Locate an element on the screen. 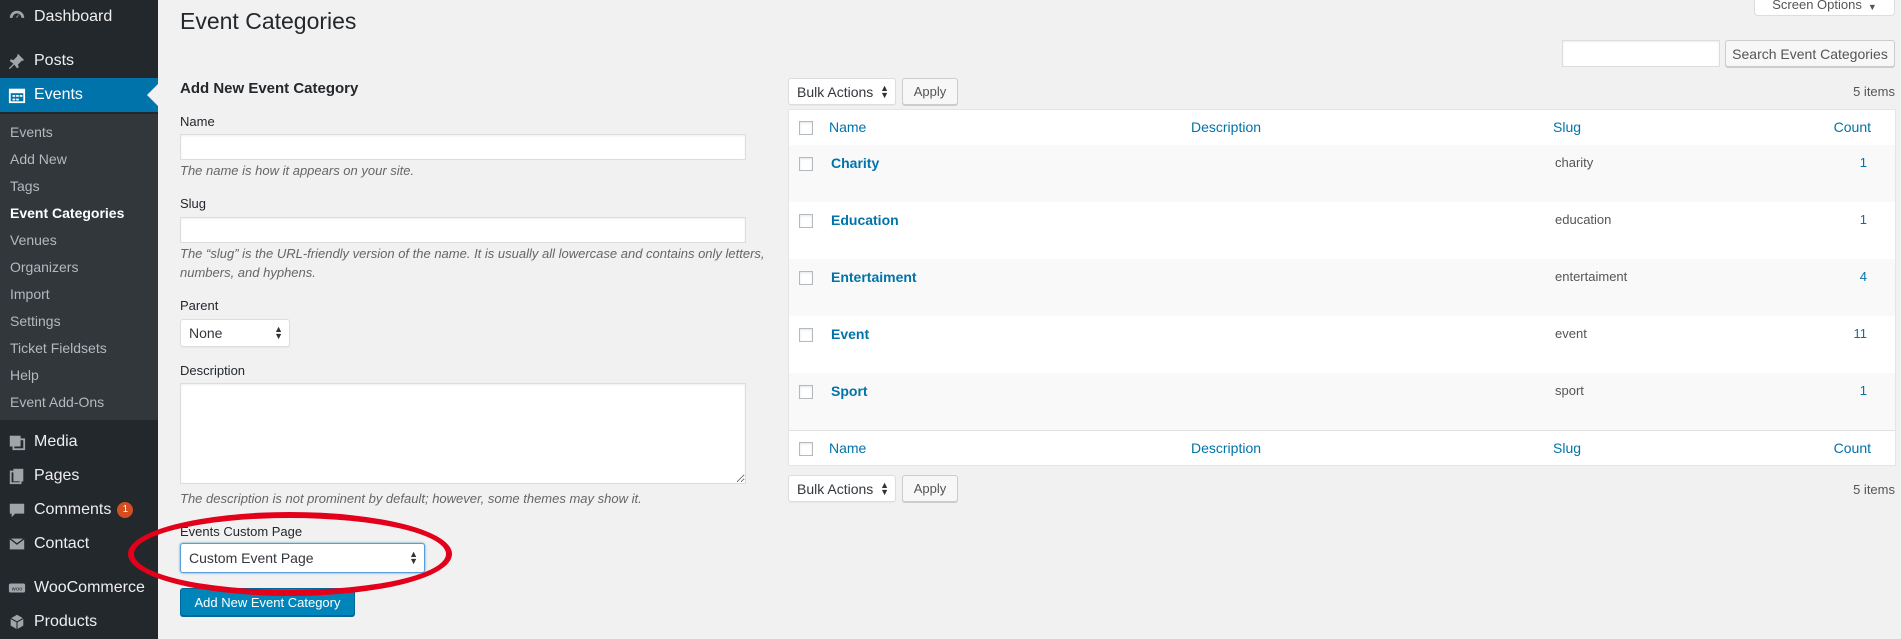  column-header-slug: Slug is located at coordinates (1567, 127).